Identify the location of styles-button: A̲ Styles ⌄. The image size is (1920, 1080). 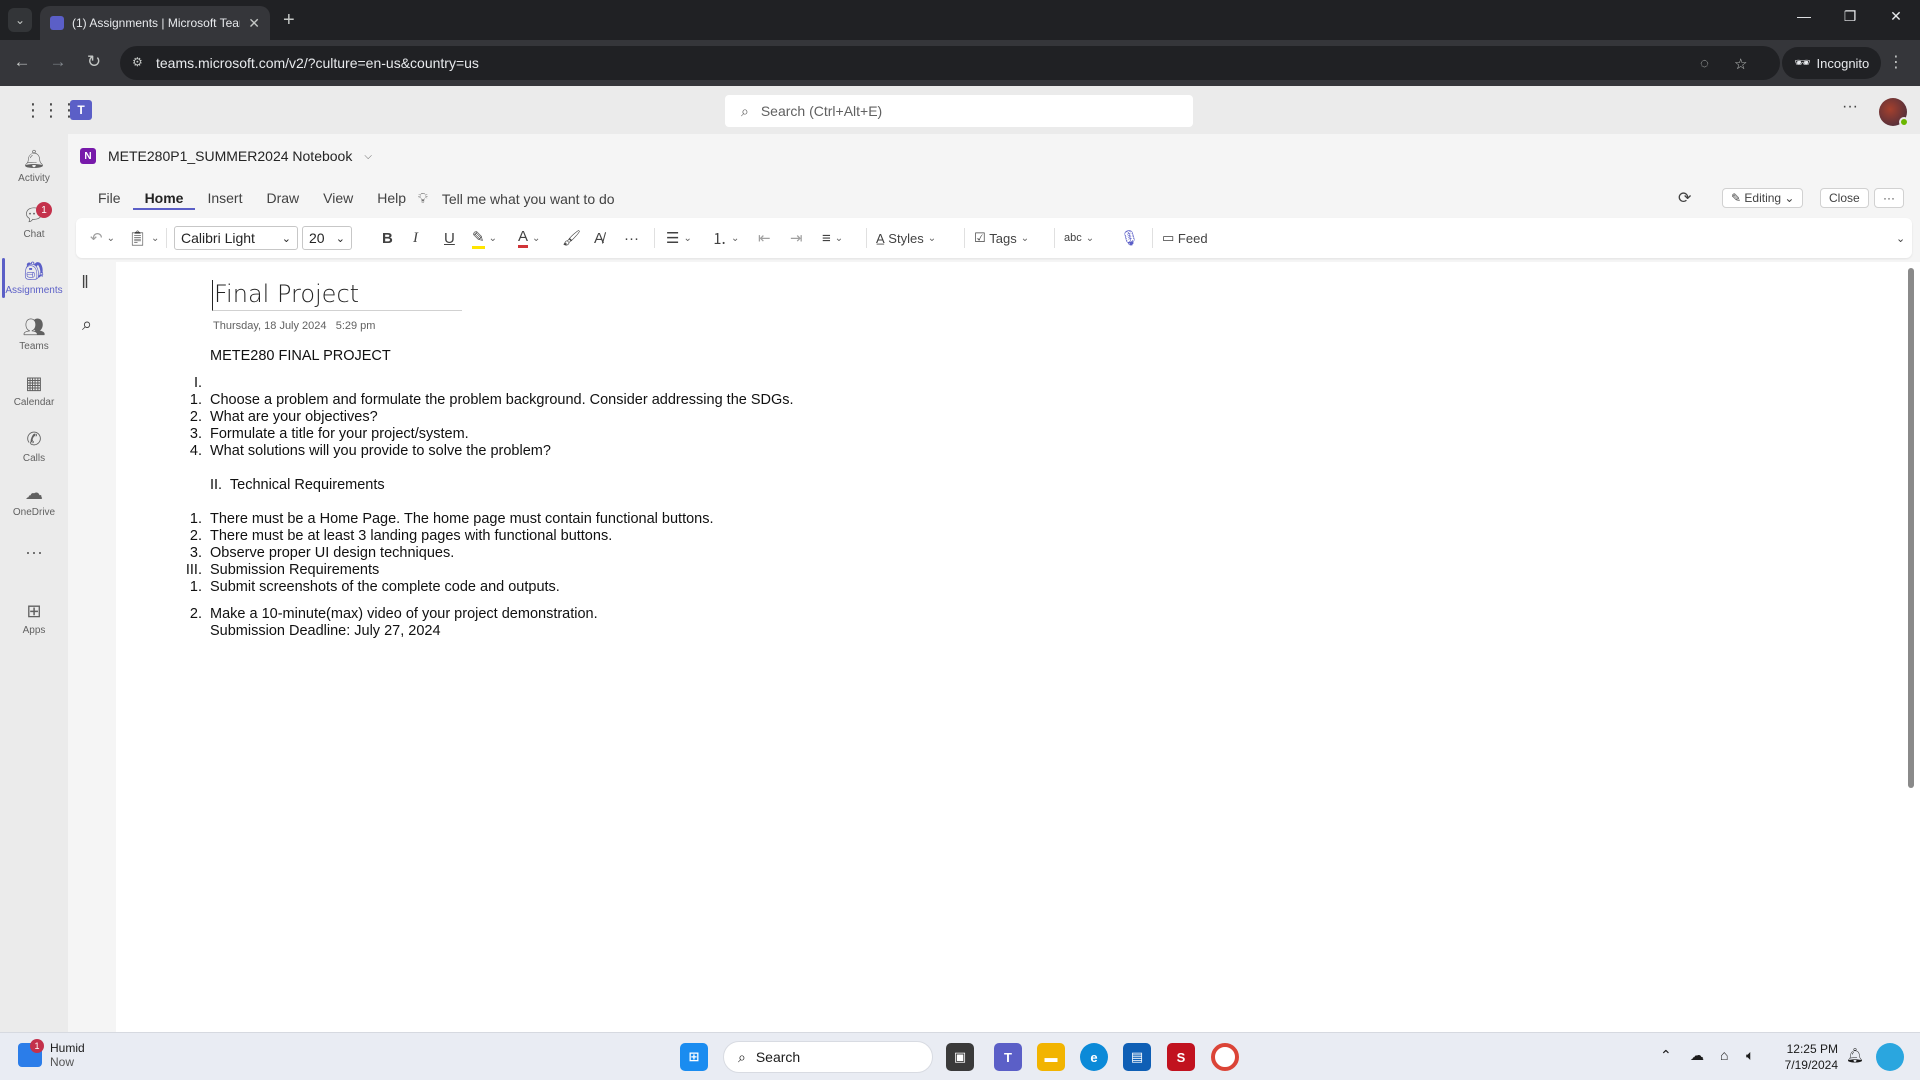
(906, 238).